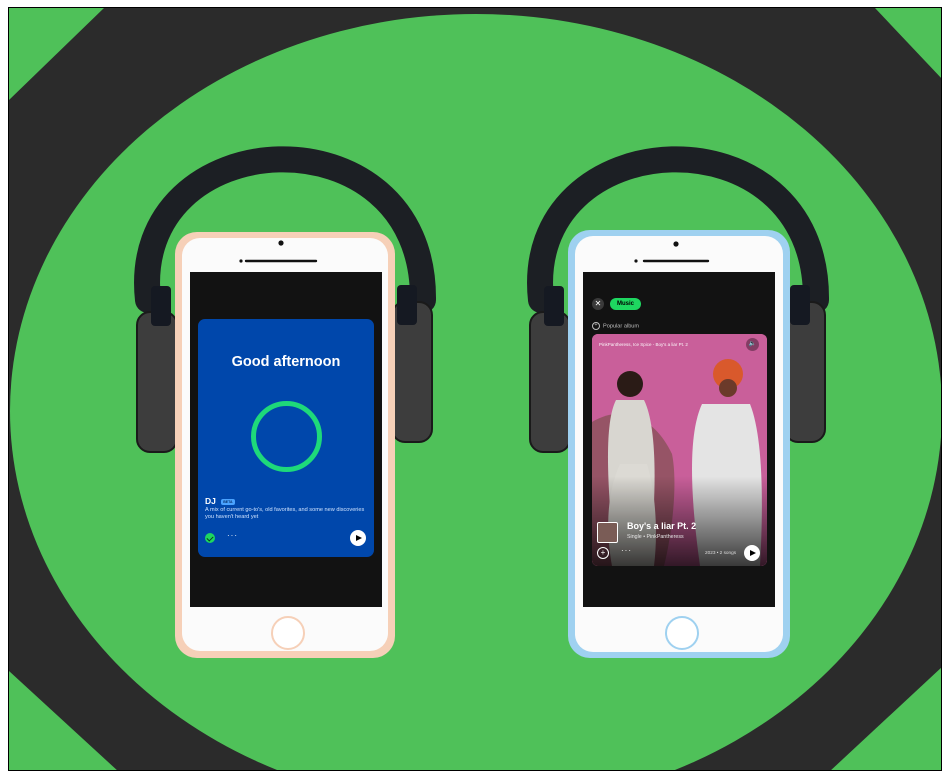  What do you see at coordinates (621, 326) in the screenshot?
I see `section-label-text: Popular album` at bounding box center [621, 326].